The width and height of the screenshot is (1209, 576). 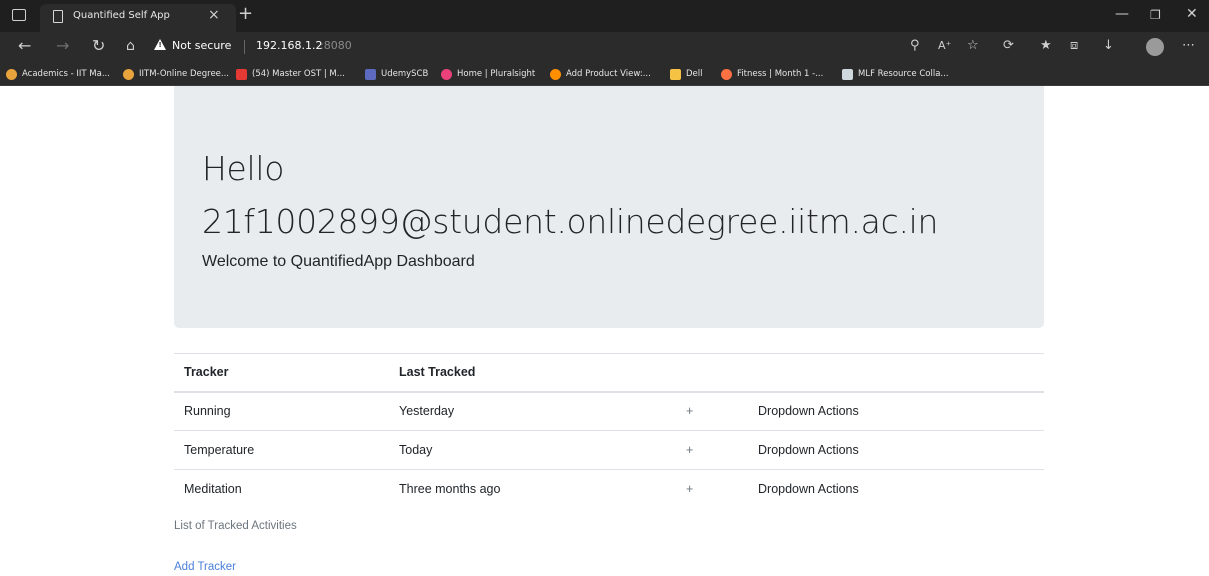 What do you see at coordinates (130, 46) in the screenshot?
I see `home-icon: ⌂` at bounding box center [130, 46].